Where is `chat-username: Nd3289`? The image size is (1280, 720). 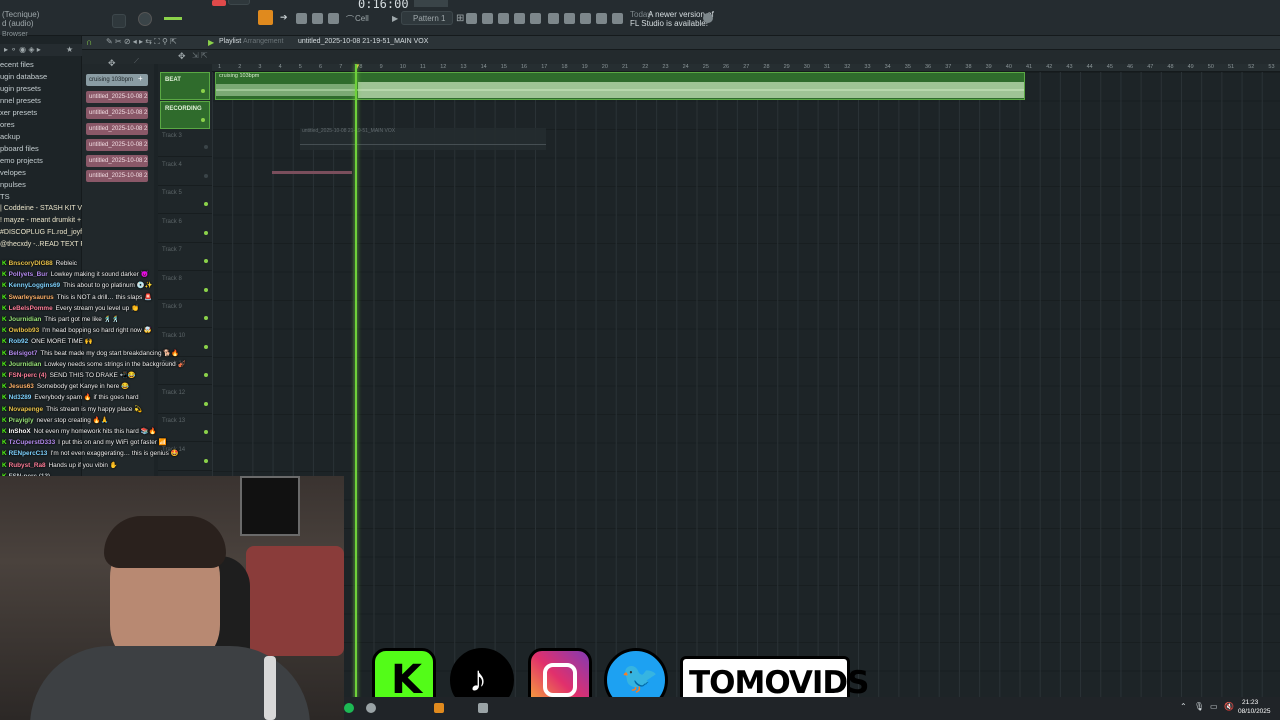
chat-username: Nd3289 is located at coordinates (20, 397).